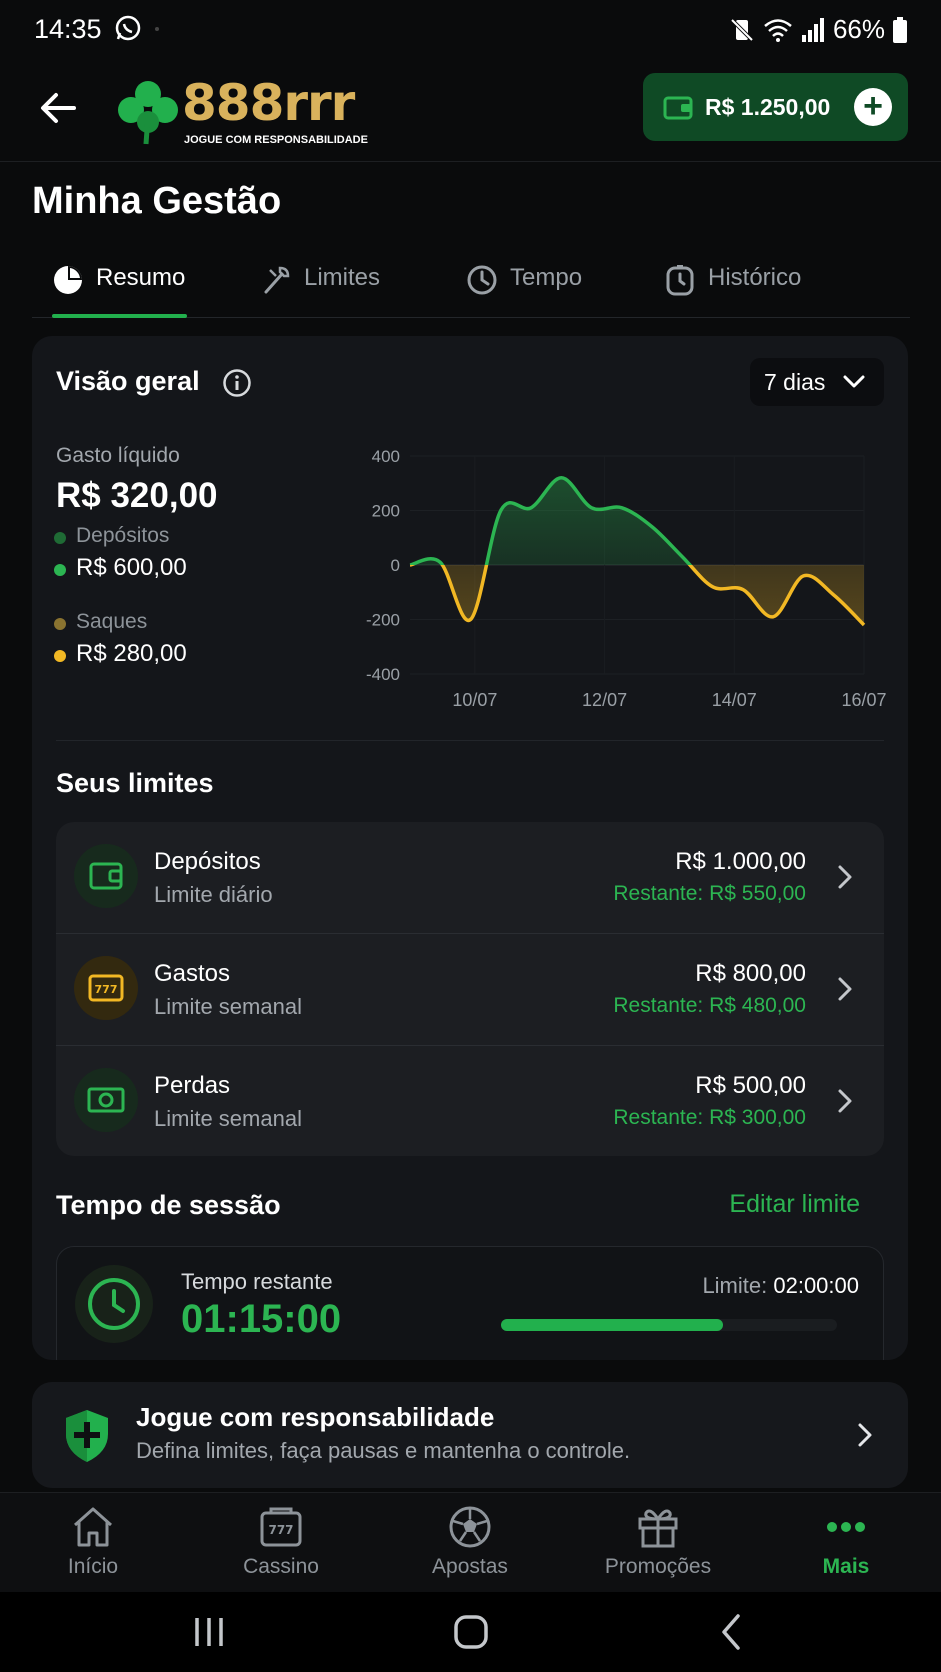 Image resolution: width=941 pixels, height=1672 pixels. I want to click on tab-historico: Histórico, so click(732, 291).